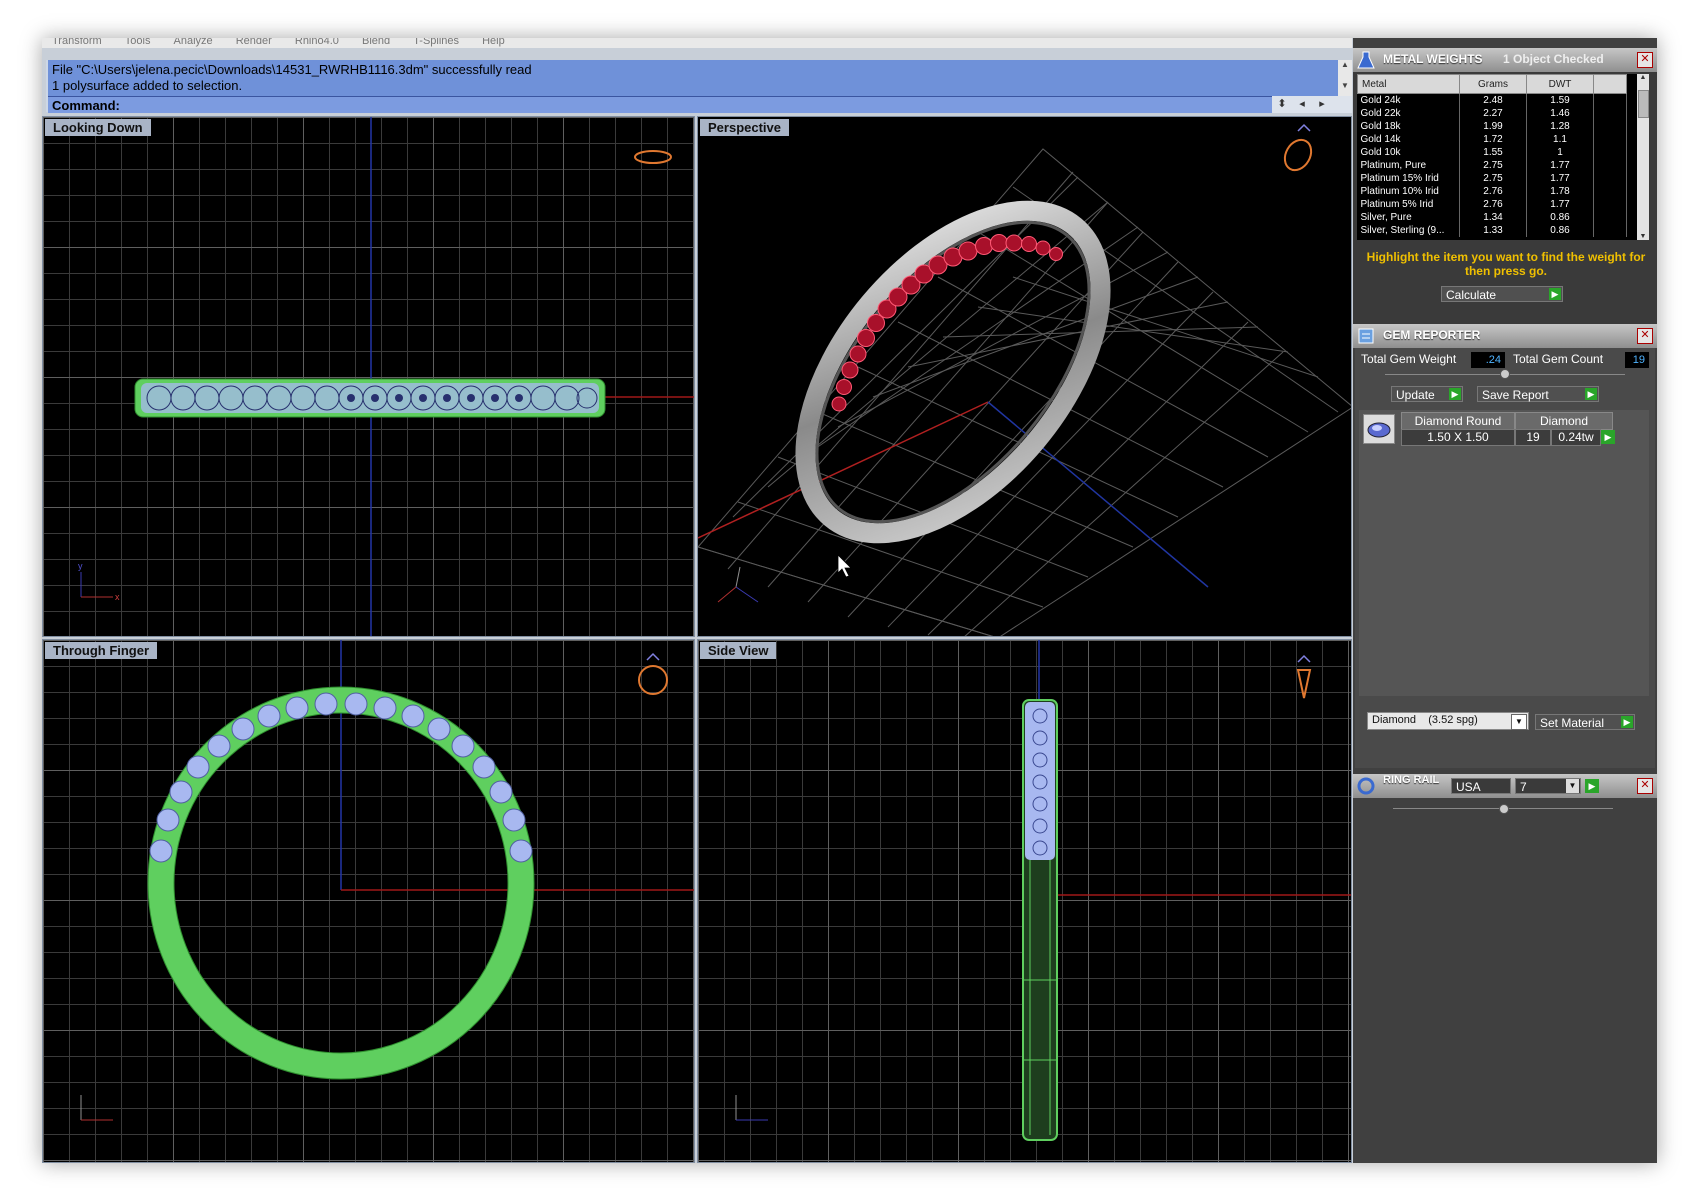 This screenshot has width=1697, height=1204. Describe the element at coordinates (1448, 721) in the screenshot. I see `material-select: Diamond (3.52 spg) ▼` at that location.